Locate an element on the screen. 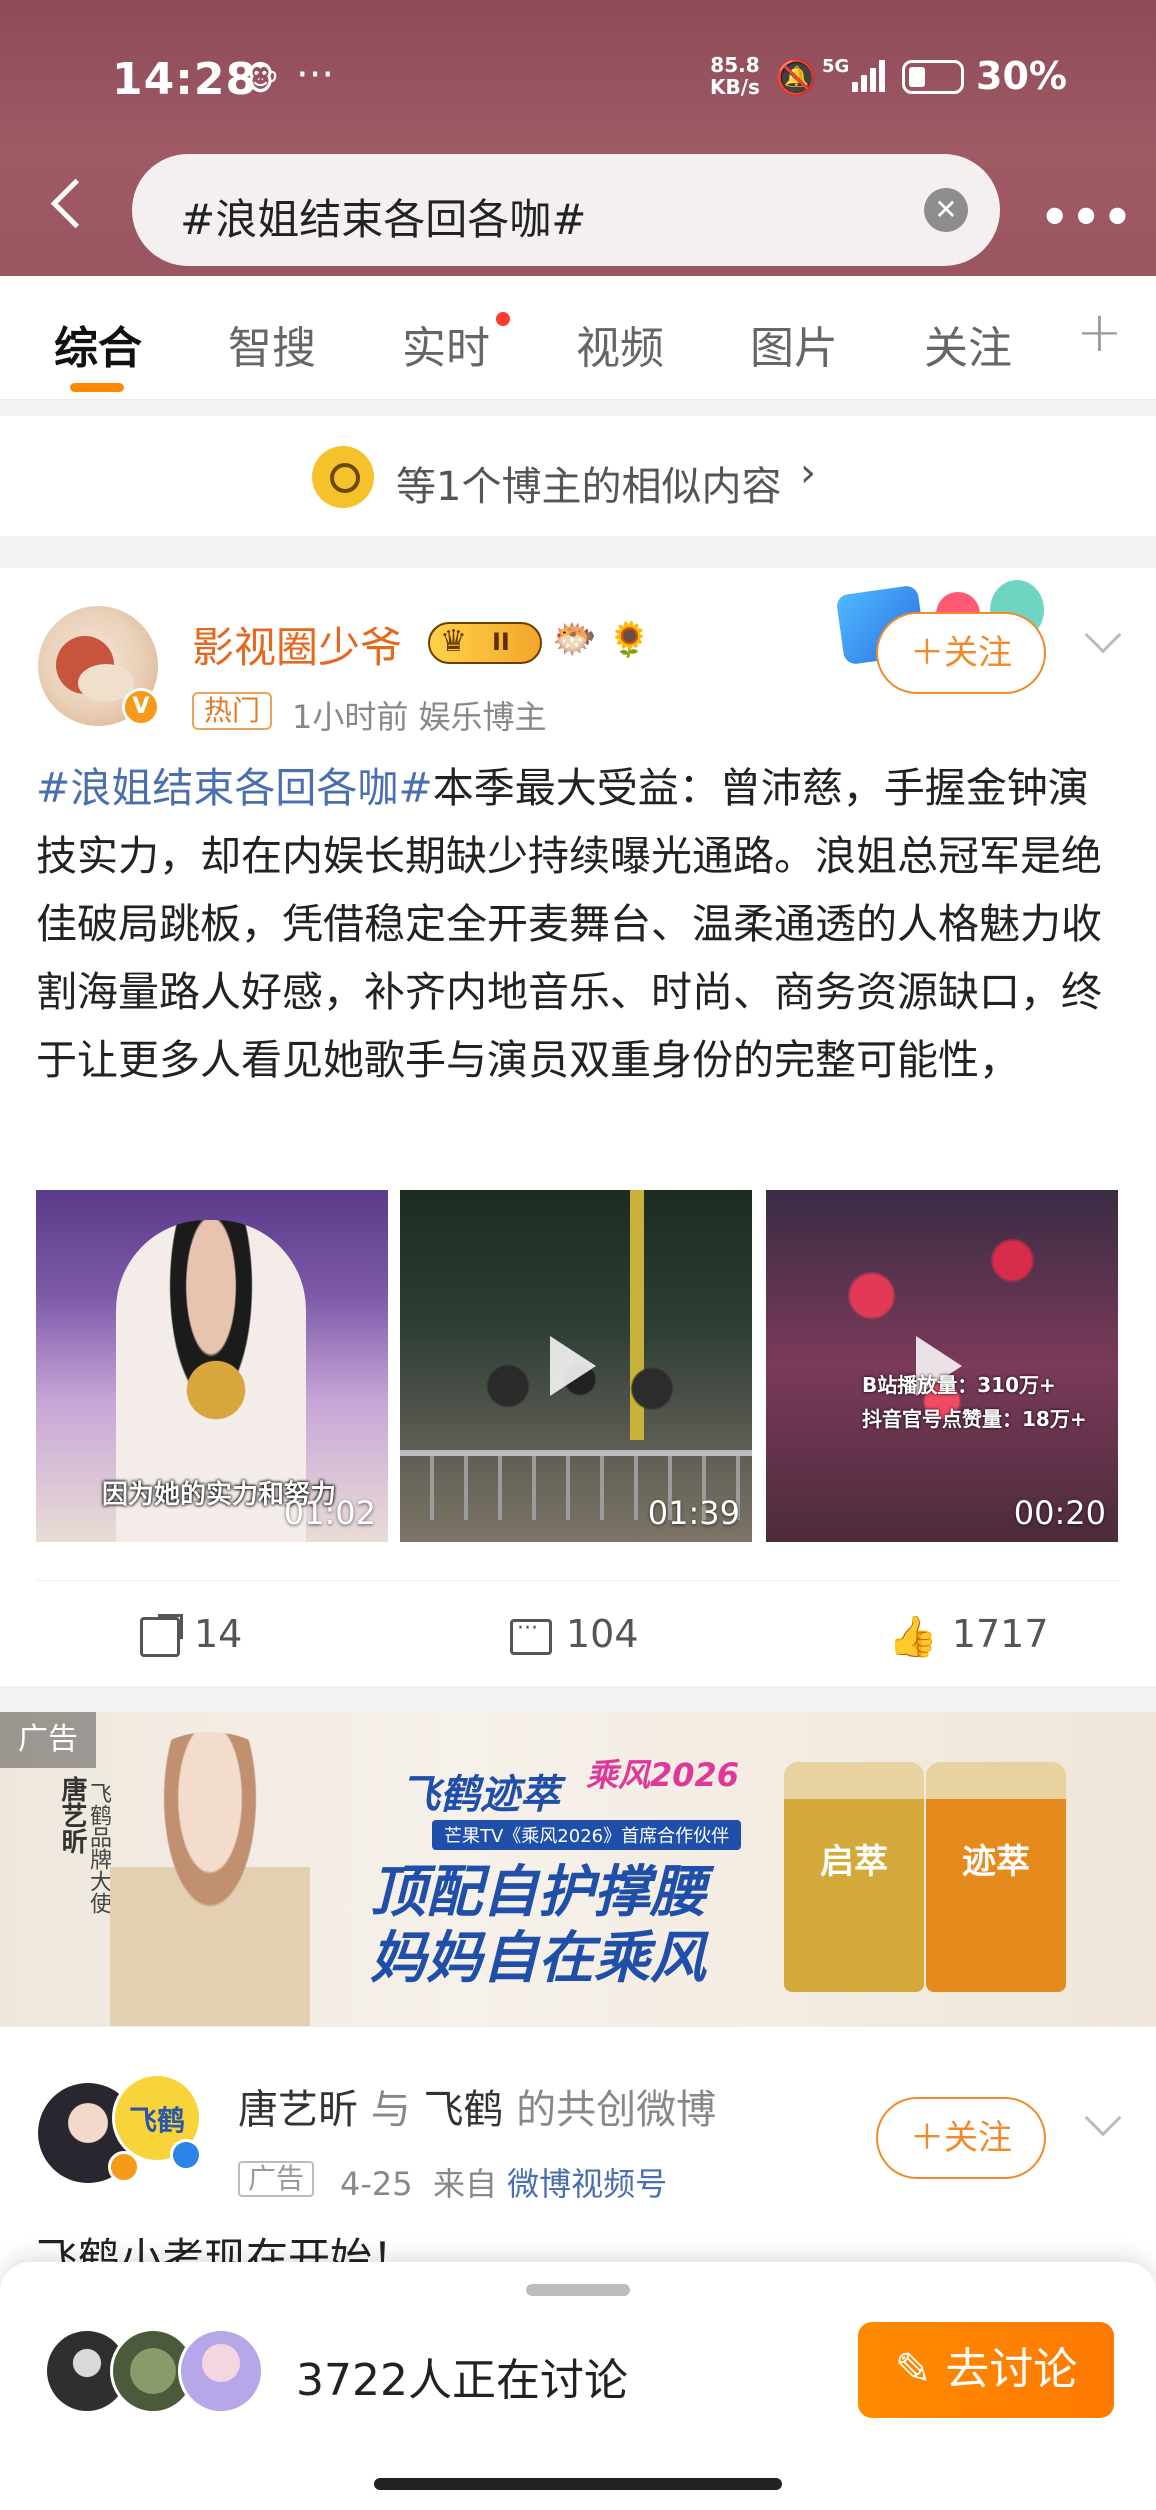 The height and width of the screenshot is (2510, 1156). video-stats-overlay: B站播放量：310万+ 抖音官号点赞量：18万+ is located at coordinates (974, 1402).